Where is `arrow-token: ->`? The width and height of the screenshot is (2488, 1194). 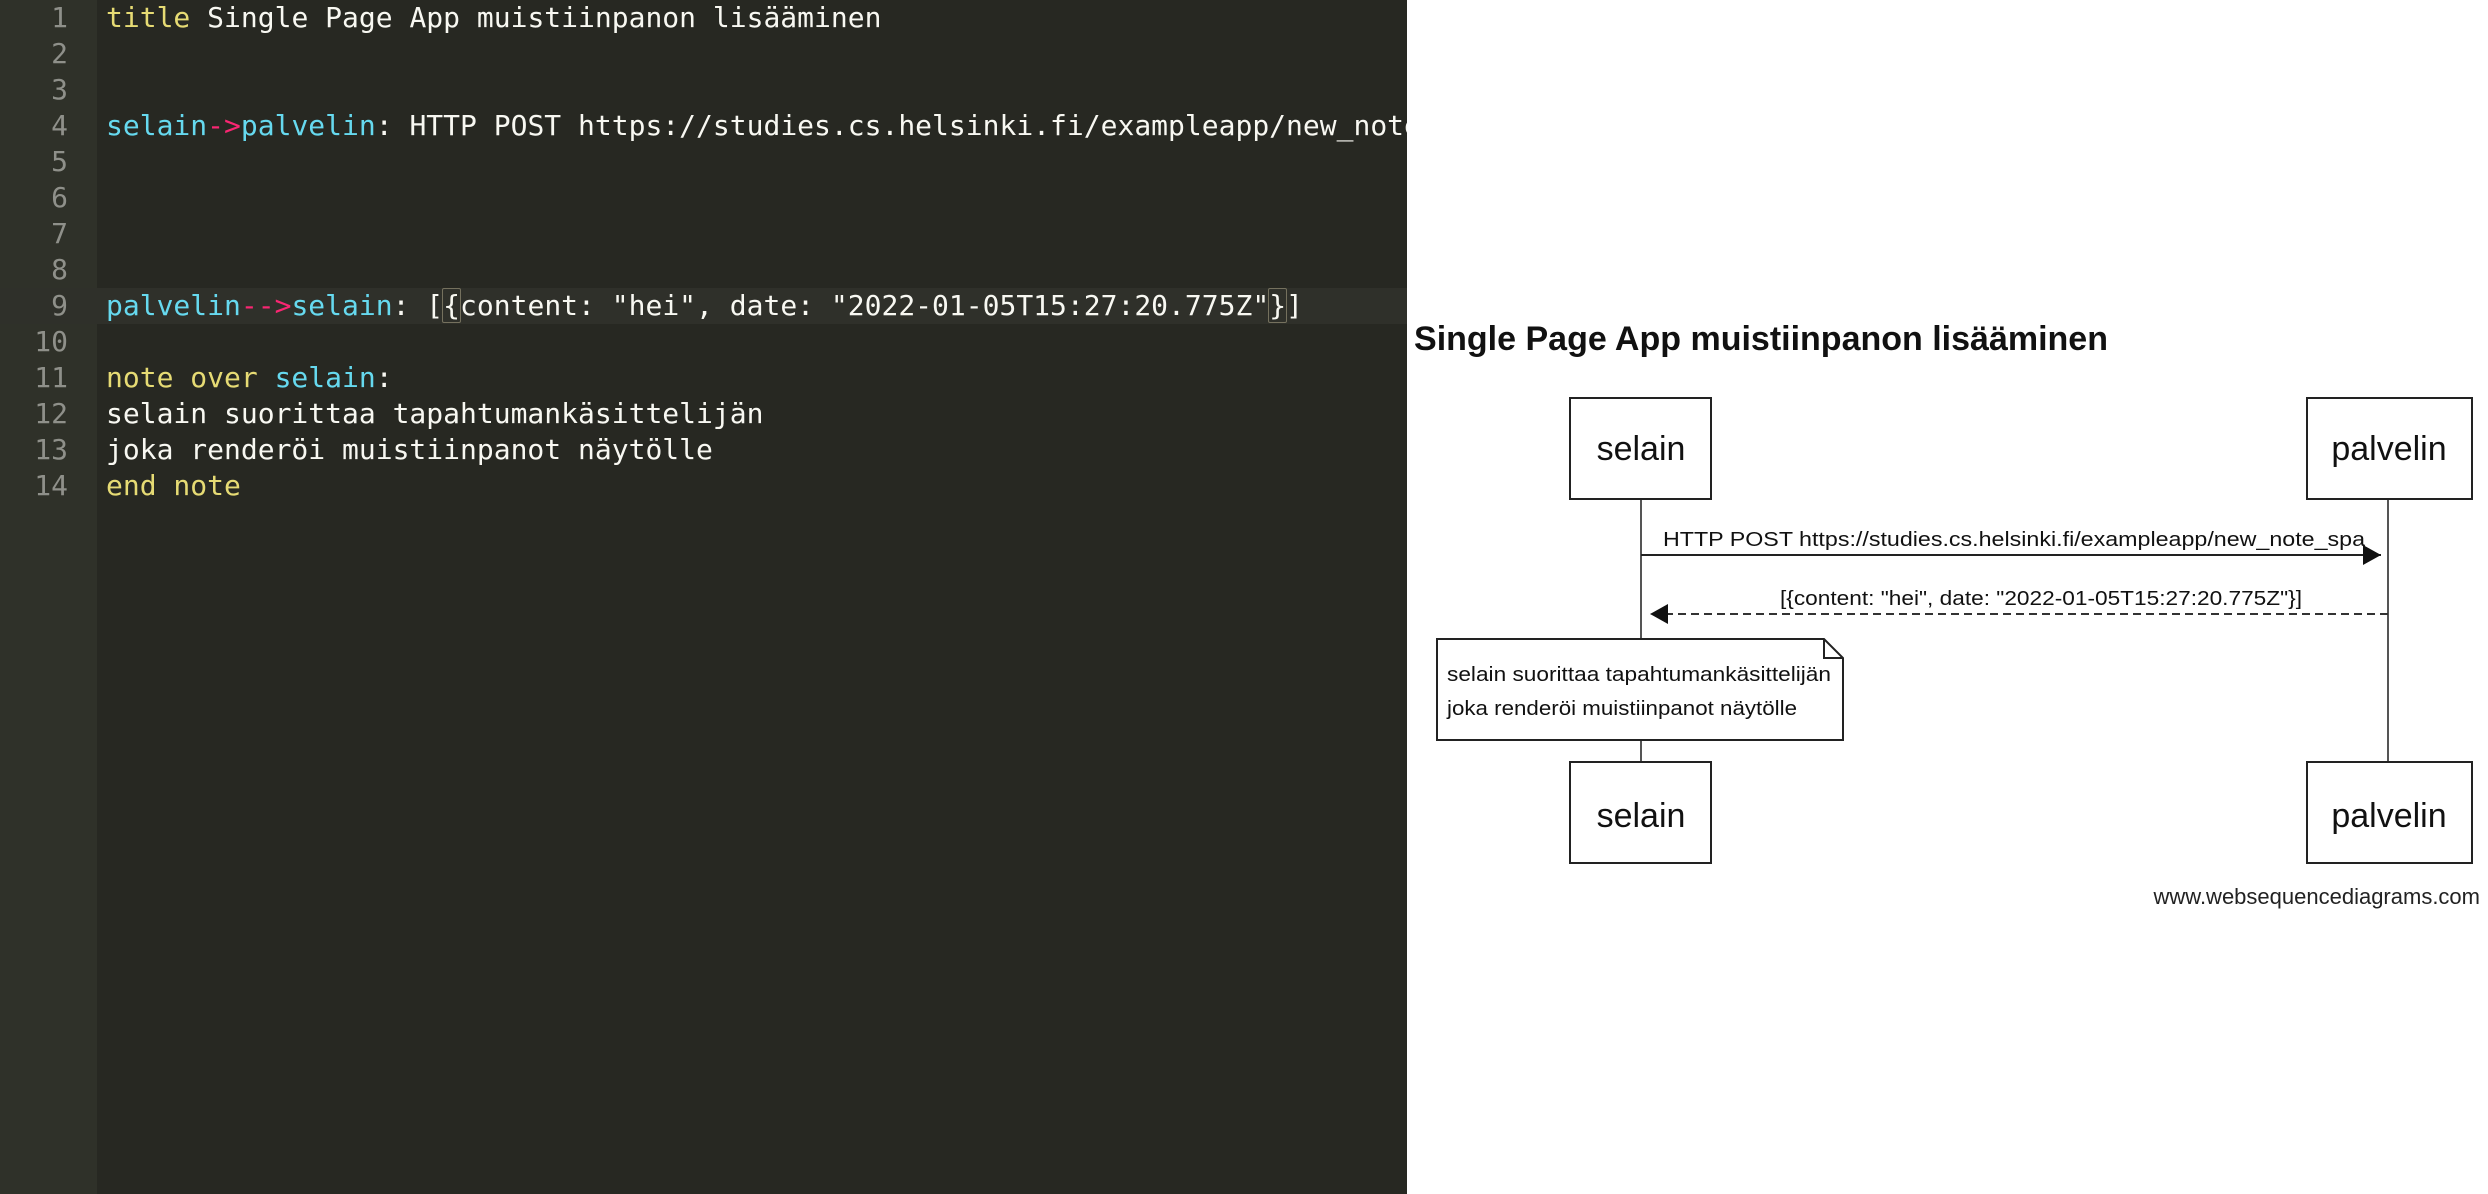 arrow-token: -> is located at coordinates (224, 125).